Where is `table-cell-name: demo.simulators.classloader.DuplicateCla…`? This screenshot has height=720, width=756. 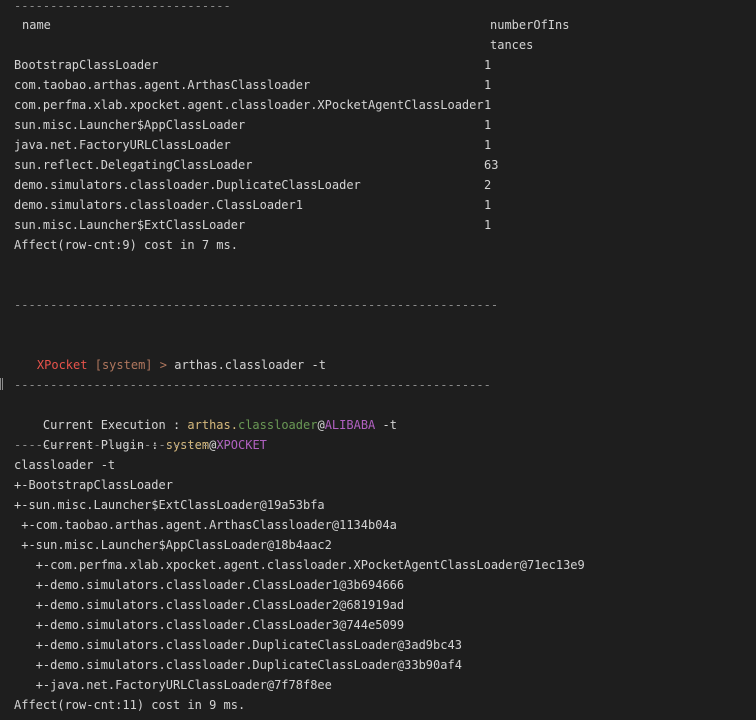 table-cell-name: demo.simulators.classloader.DuplicateCla… is located at coordinates (187, 185).